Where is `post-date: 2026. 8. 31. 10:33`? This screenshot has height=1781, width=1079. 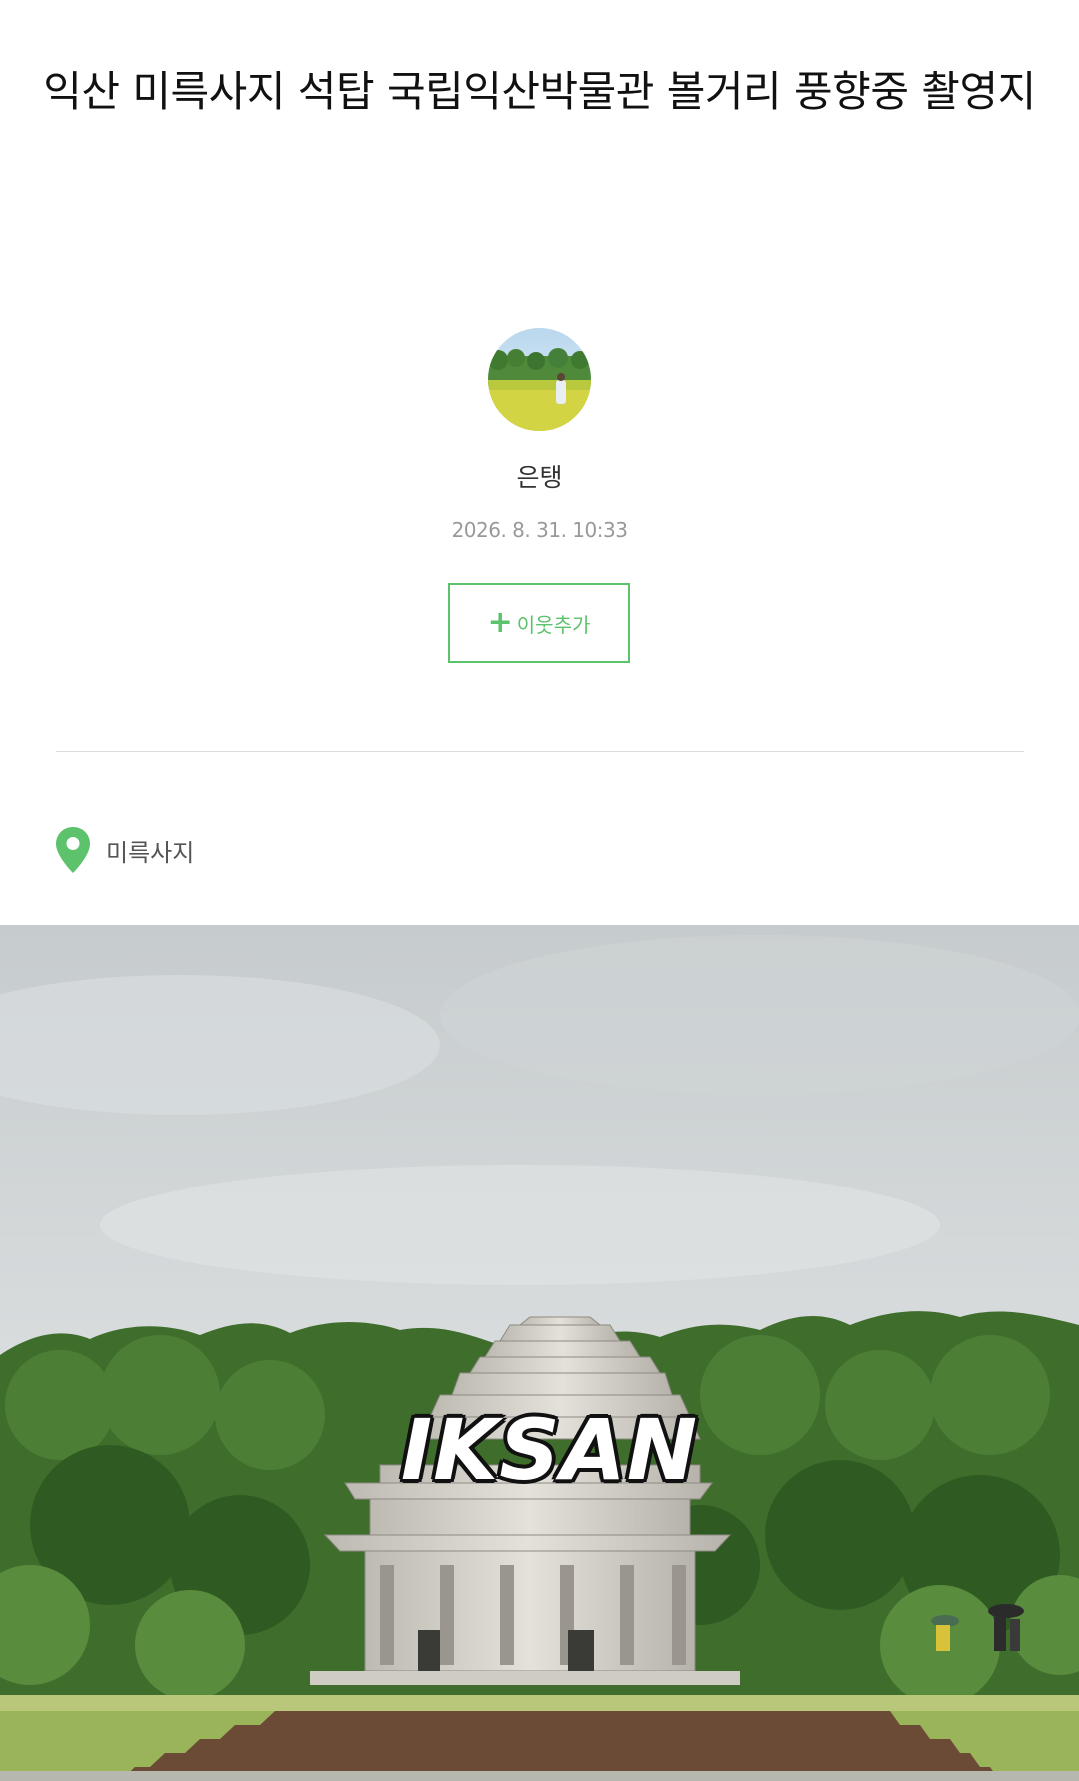 post-date: 2026. 8. 31. 10:33 is located at coordinates (539, 530).